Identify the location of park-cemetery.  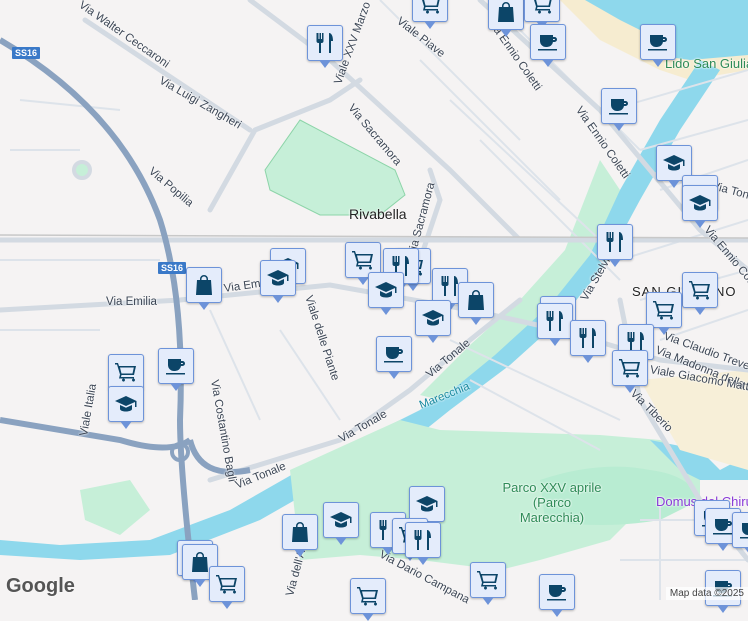
(335, 167).